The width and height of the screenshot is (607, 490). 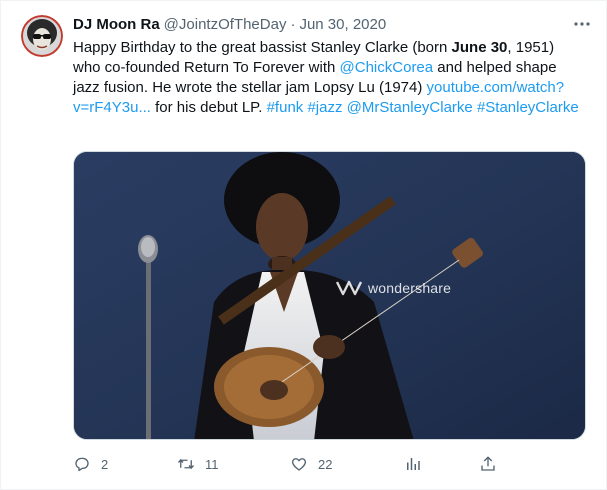 I want to click on hashtag-funk: #funk, so click(x=285, y=107).